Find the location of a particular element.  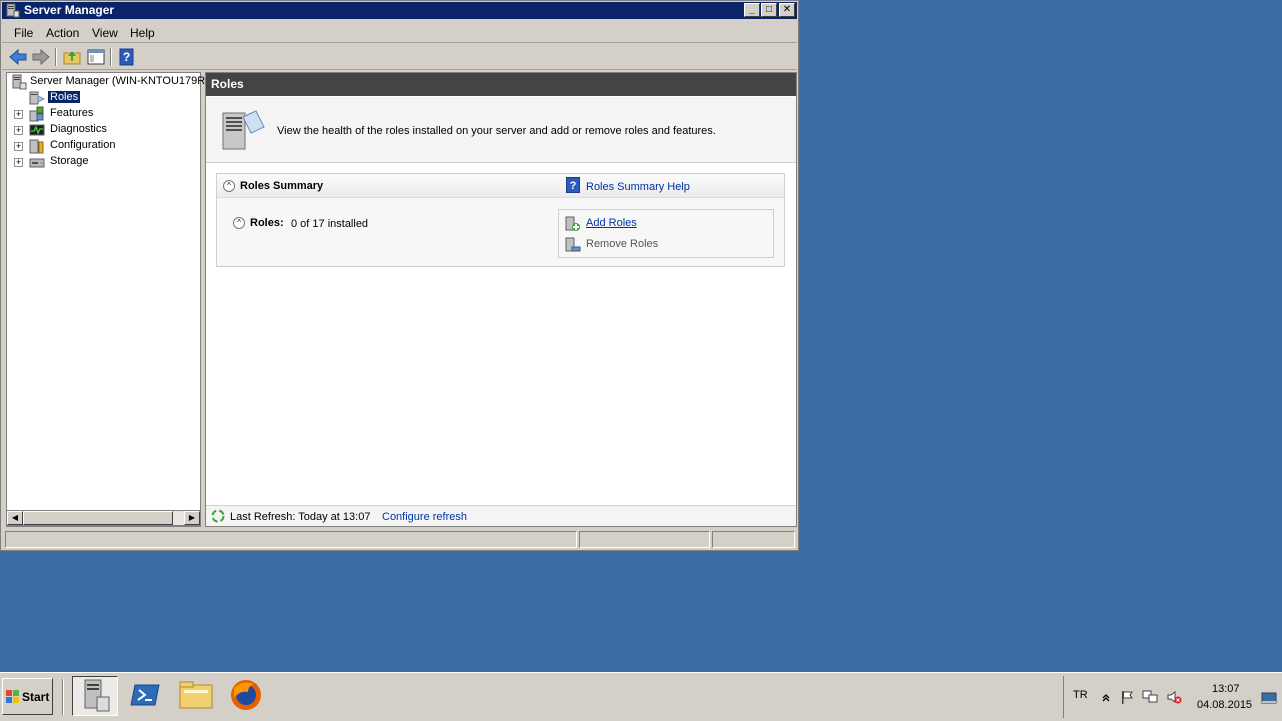

tree-root: Server Manager (WIN-KNTOU179R is located at coordinates (106, 82).